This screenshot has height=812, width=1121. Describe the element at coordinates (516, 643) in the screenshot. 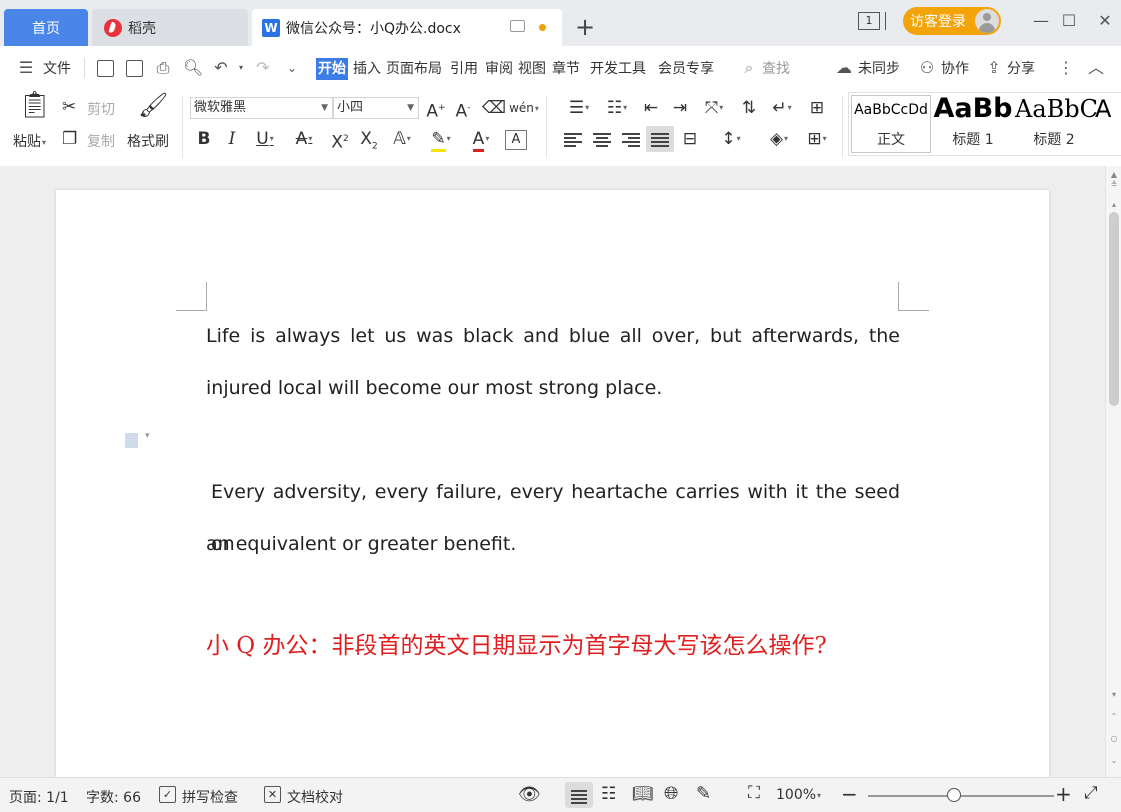

I see `red-heading: 小 Q 办公：非段首的英文日期显示为首字母大写该怎么操作?` at that location.